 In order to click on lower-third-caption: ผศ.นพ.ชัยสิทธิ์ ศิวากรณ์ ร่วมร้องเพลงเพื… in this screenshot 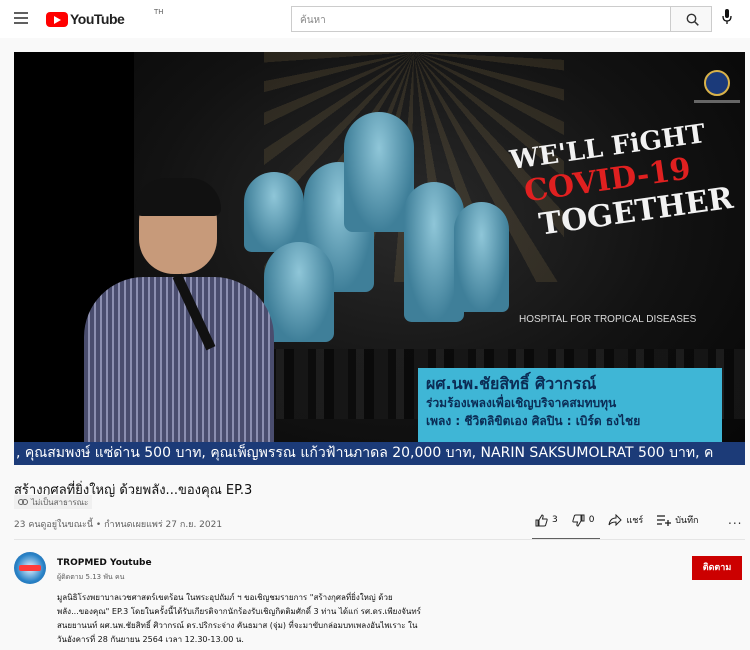, I will do `click(570, 405)`.